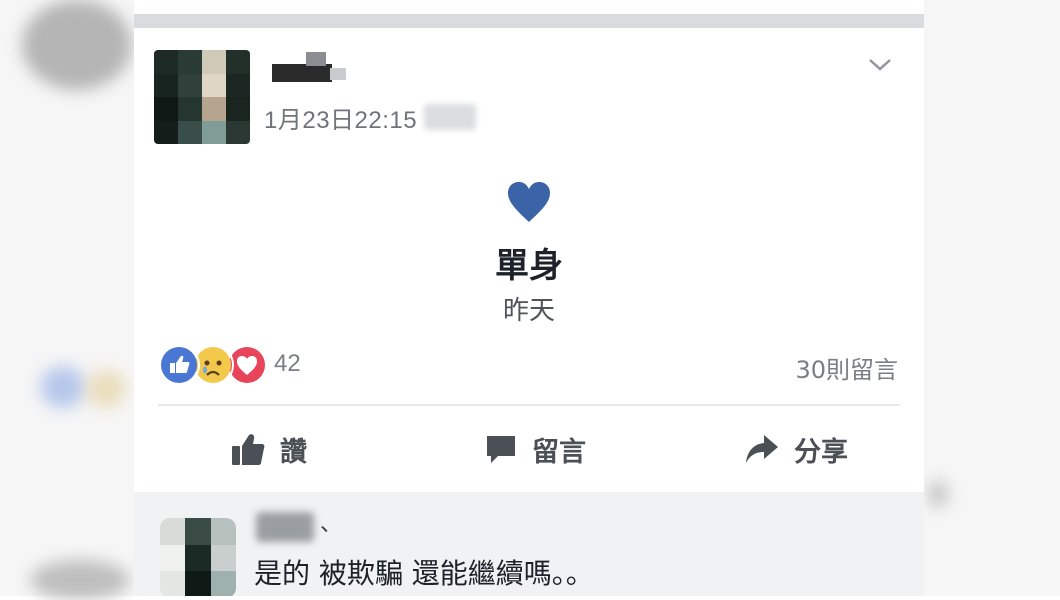 The image size is (1060, 600). Describe the element at coordinates (311, 67) in the screenshot. I see `author-name-censored` at that location.